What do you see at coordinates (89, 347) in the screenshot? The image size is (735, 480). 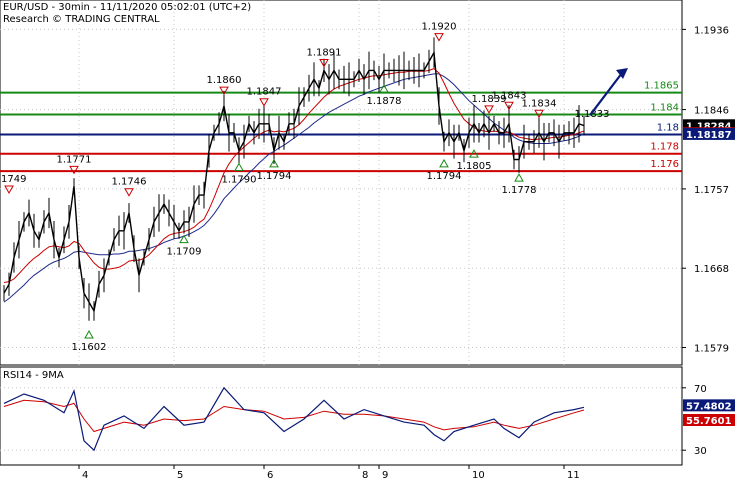 I see `annotation-label: 1.1602` at bounding box center [89, 347].